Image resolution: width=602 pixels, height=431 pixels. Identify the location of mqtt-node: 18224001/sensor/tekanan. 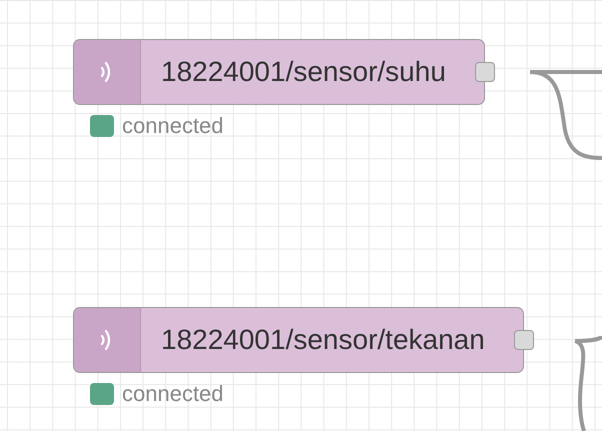
(298, 340).